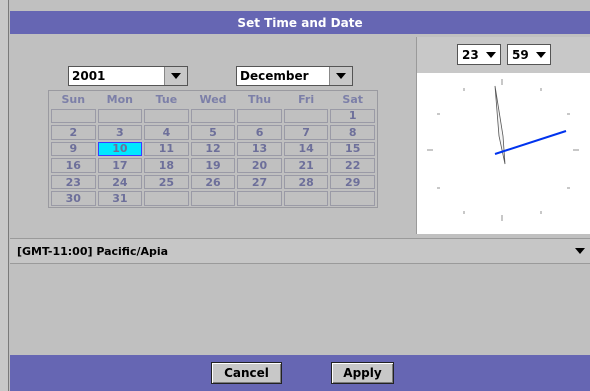 This screenshot has width=590, height=391. I want to click on day-cell: 29, so click(352, 182).